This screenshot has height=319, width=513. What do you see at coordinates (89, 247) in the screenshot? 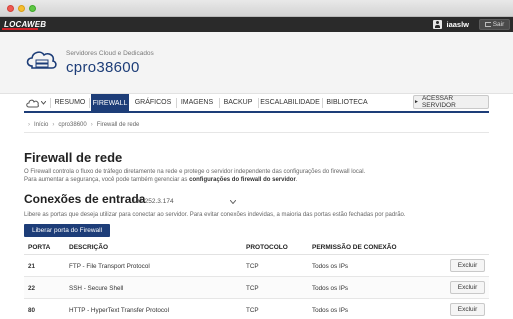
I see `column-header-description: DESCRIÇÃO` at bounding box center [89, 247].